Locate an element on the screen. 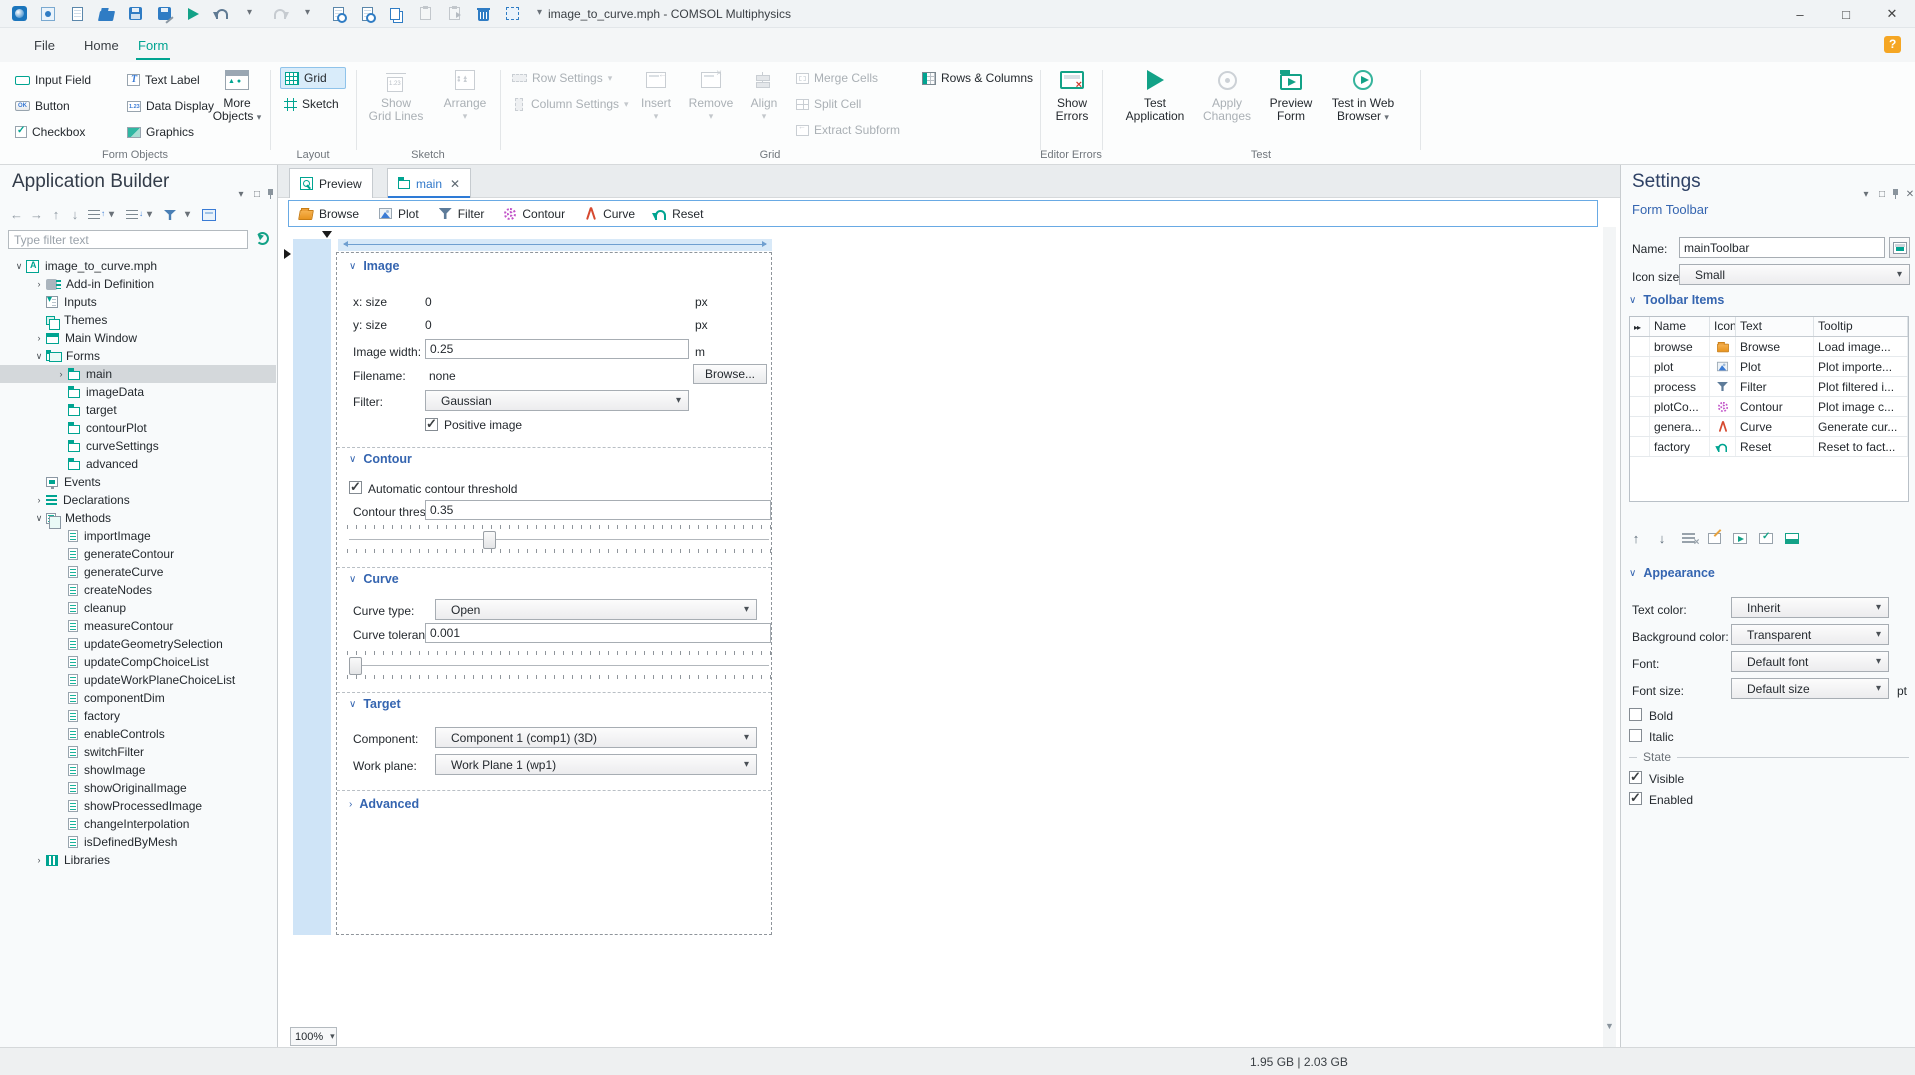 This screenshot has width=1915, height=1075. zoom-dropdown-icon: ▾ is located at coordinates (332, 1036).